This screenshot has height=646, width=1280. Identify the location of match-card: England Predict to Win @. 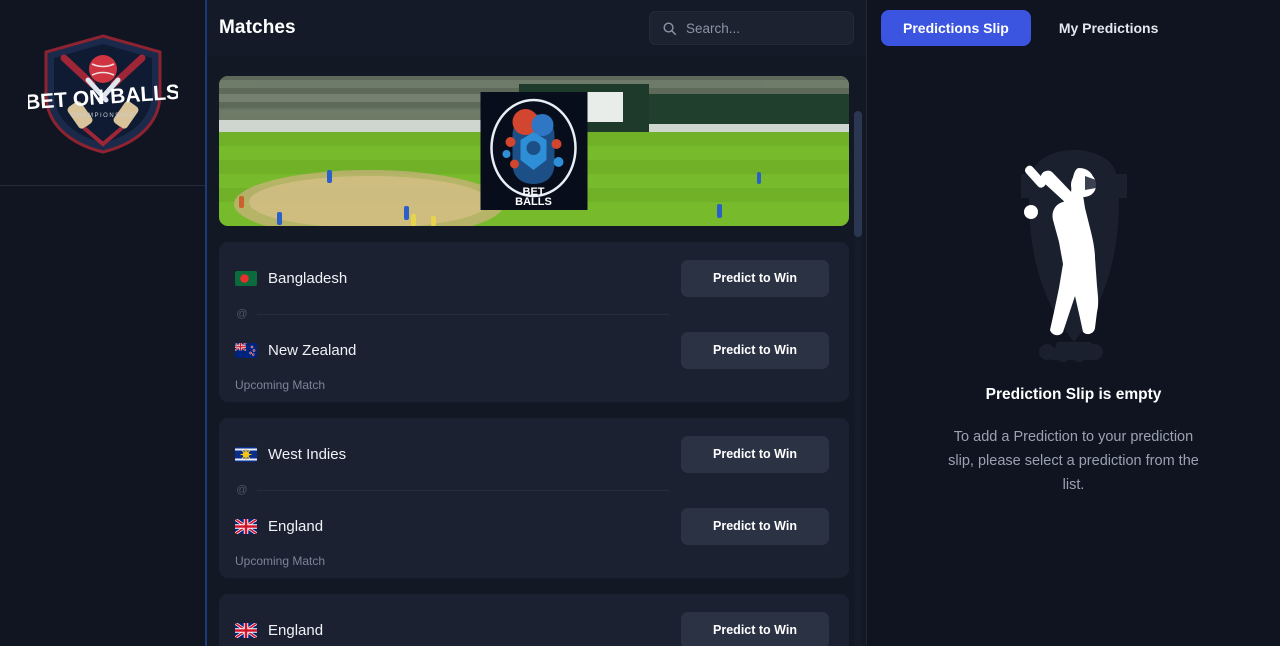
(534, 620).